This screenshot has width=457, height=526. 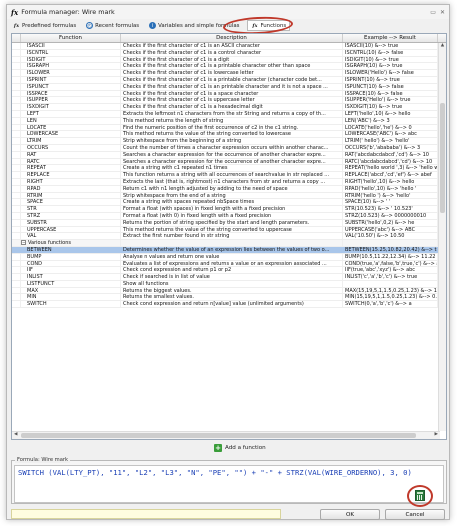 What do you see at coordinates (71, 304) in the screenshot?
I see `function-cell: SWITCH` at bounding box center [71, 304].